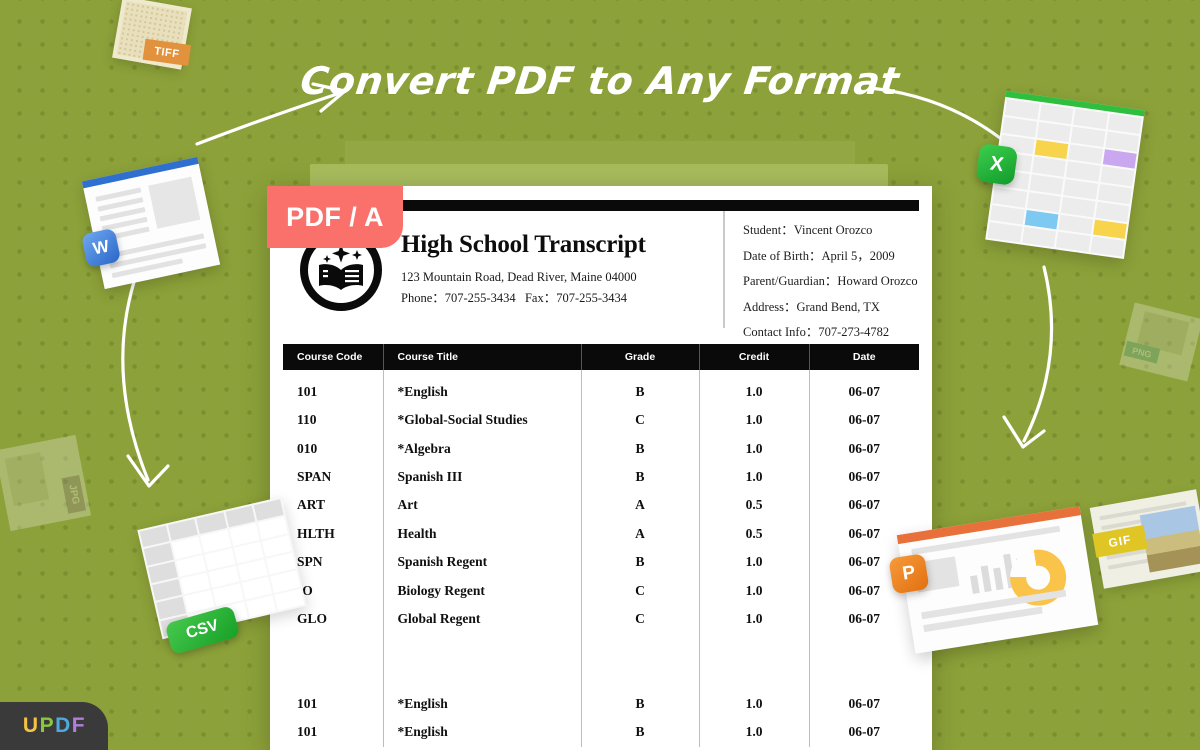 The image size is (1200, 750). What do you see at coordinates (639, 357) in the screenshot?
I see `col-header-grade: Grade` at bounding box center [639, 357].